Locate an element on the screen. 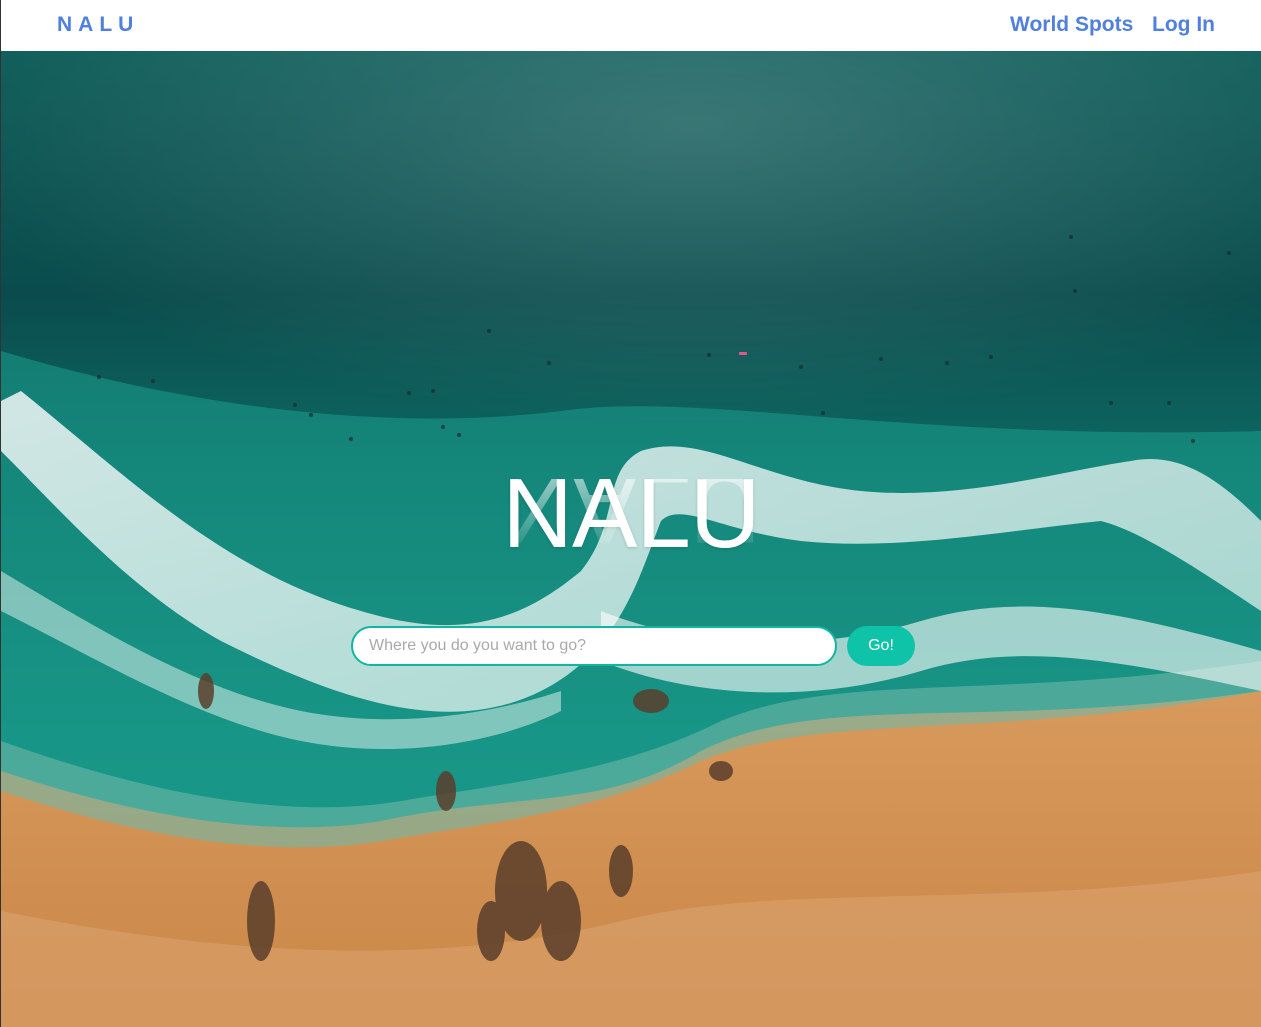  go-button: Go! is located at coordinates (881, 646).